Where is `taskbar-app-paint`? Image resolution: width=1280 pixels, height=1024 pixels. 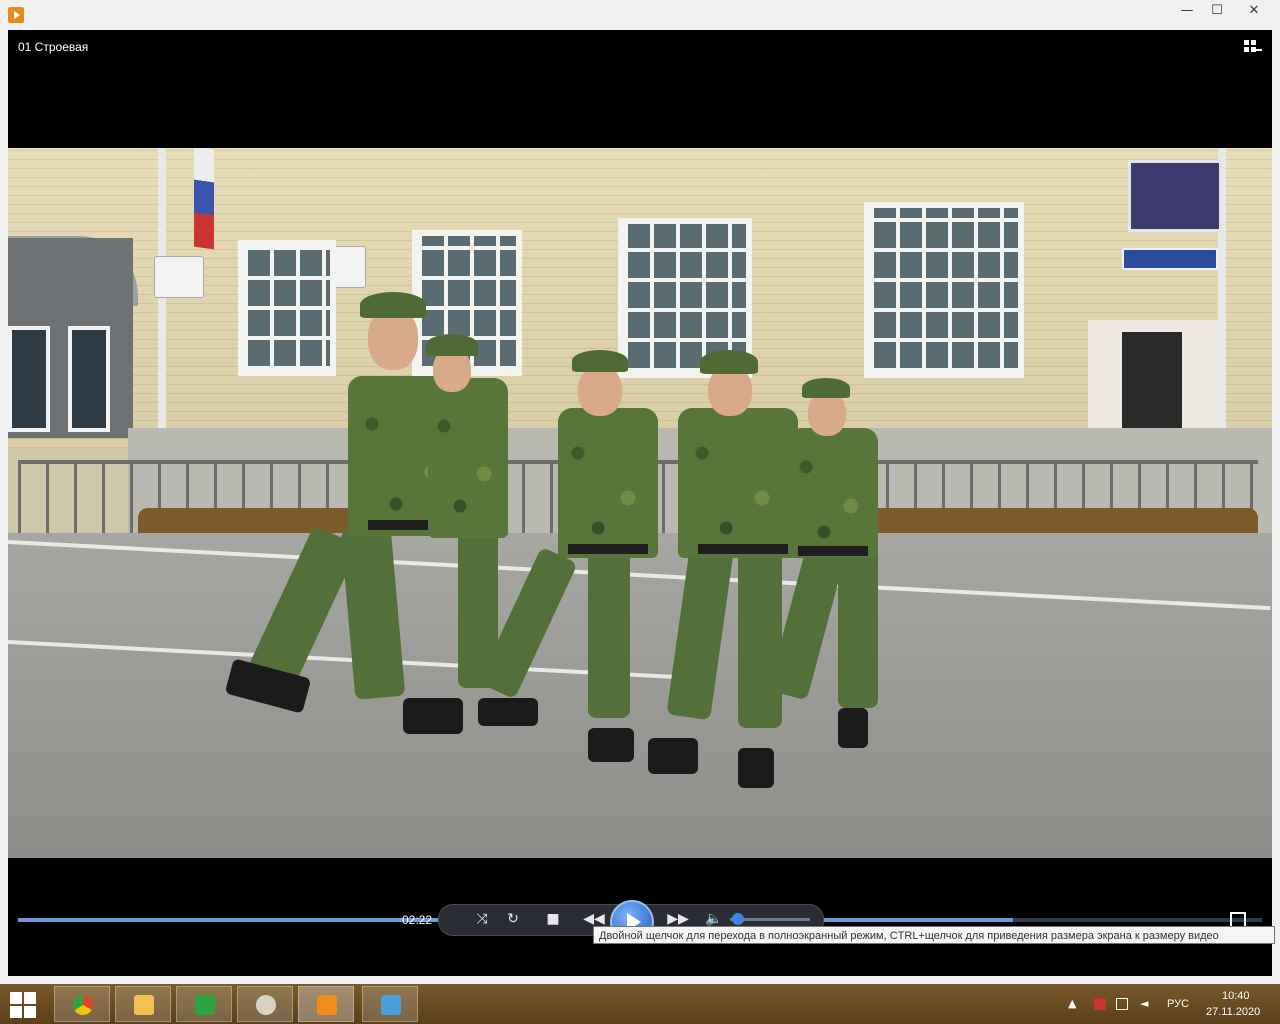 taskbar-app-paint is located at coordinates (265, 1004).